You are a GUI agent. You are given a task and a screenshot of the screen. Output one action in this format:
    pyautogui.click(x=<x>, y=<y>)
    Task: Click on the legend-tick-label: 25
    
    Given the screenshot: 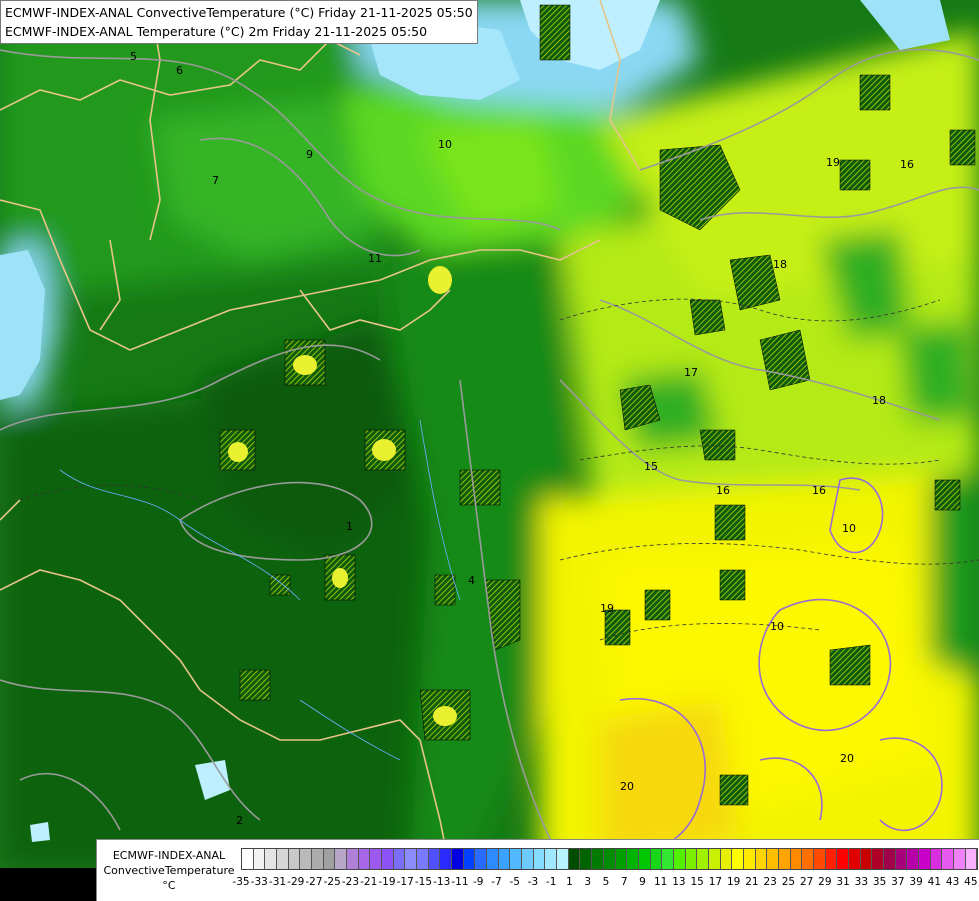 What is the action you would take?
    pyautogui.click(x=788, y=882)
    